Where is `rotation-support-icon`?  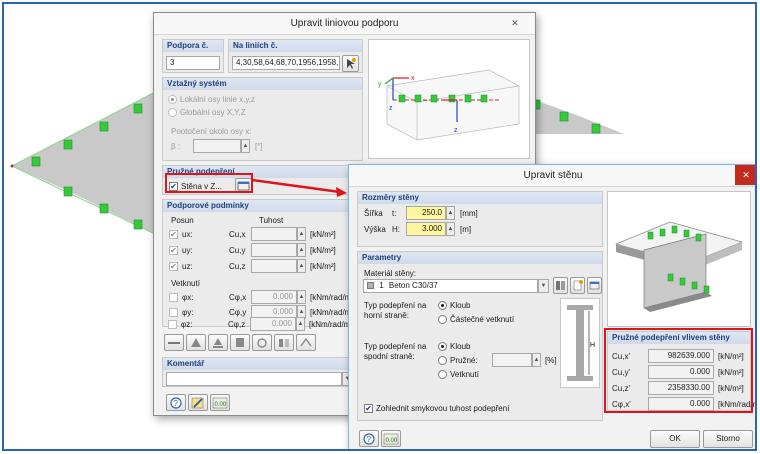
rotation-support-icon is located at coordinates (262, 343).